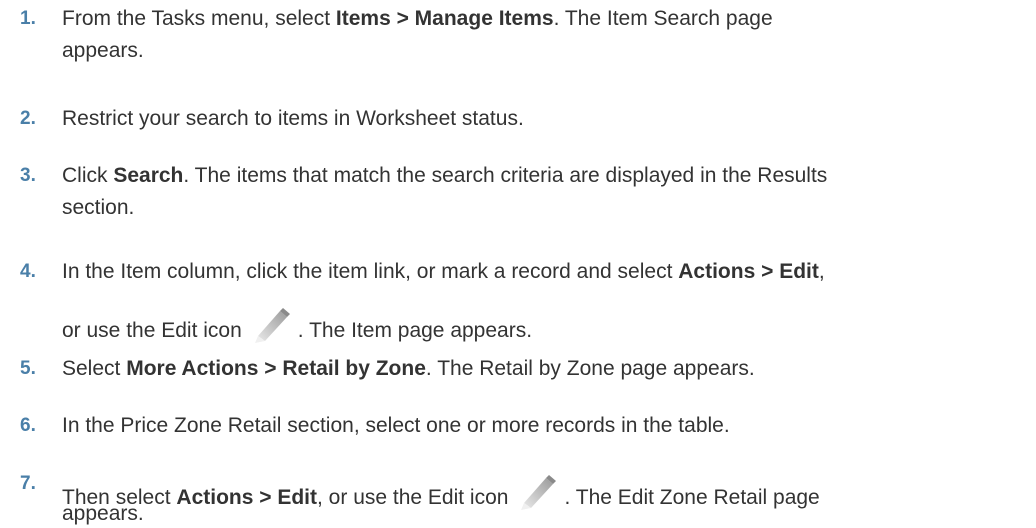 The height and width of the screenshot is (528, 1036). I want to click on ui-path-emphasis: Search, so click(148, 175).